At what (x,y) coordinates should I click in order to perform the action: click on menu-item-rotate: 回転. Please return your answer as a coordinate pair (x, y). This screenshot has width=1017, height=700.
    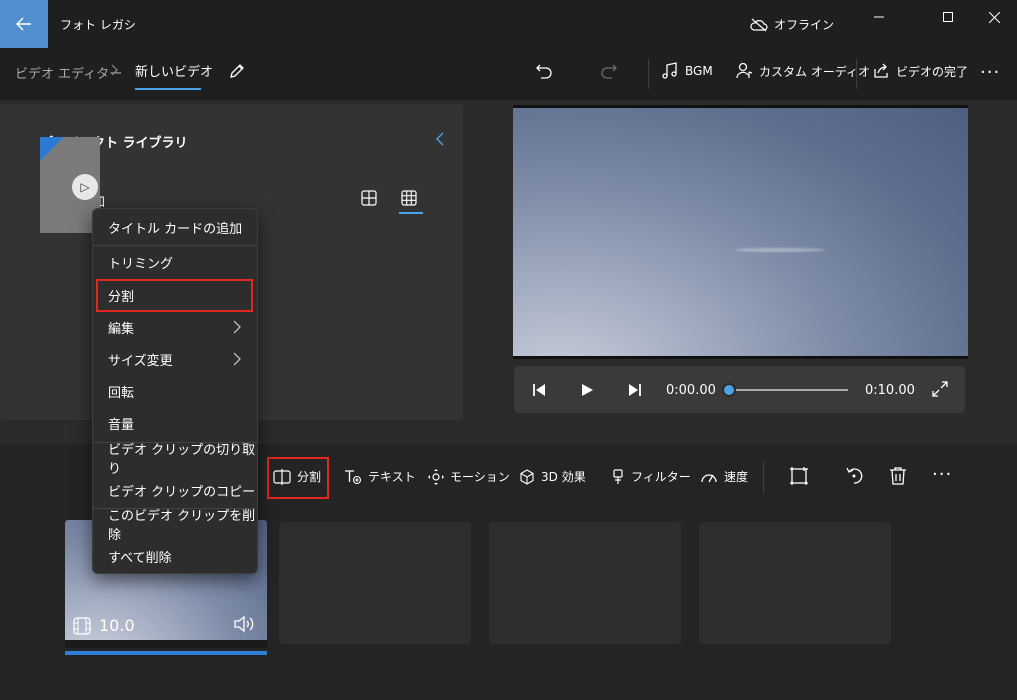
    Looking at the image, I should click on (175, 391).